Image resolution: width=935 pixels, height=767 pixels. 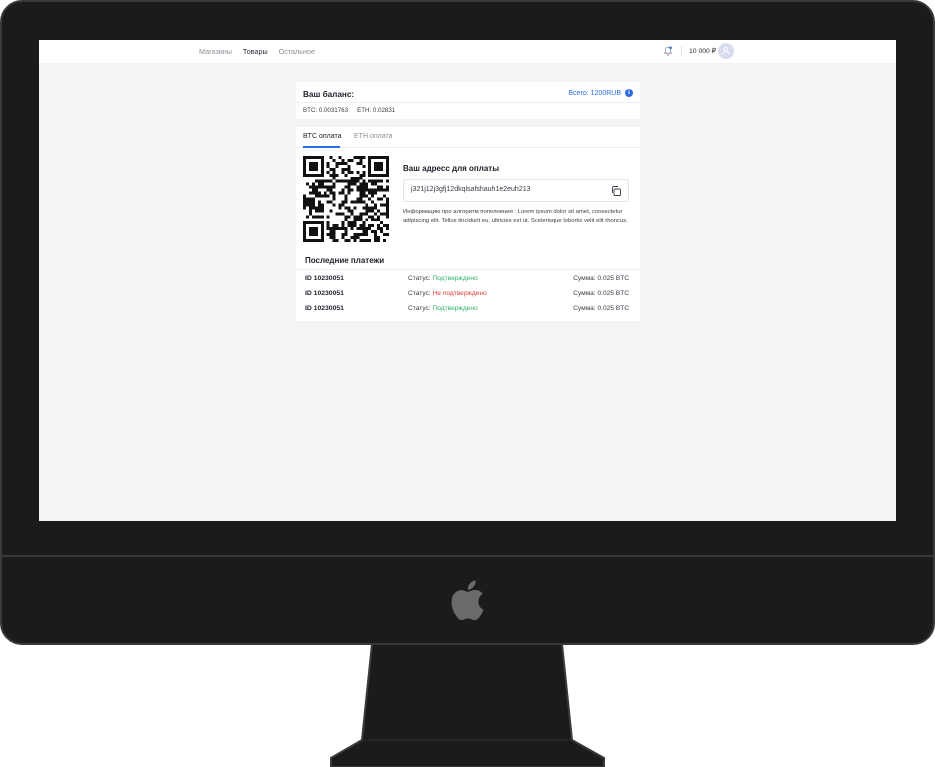 I want to click on main-nav: Магазины Товары Остальное, so click(x=257, y=51).